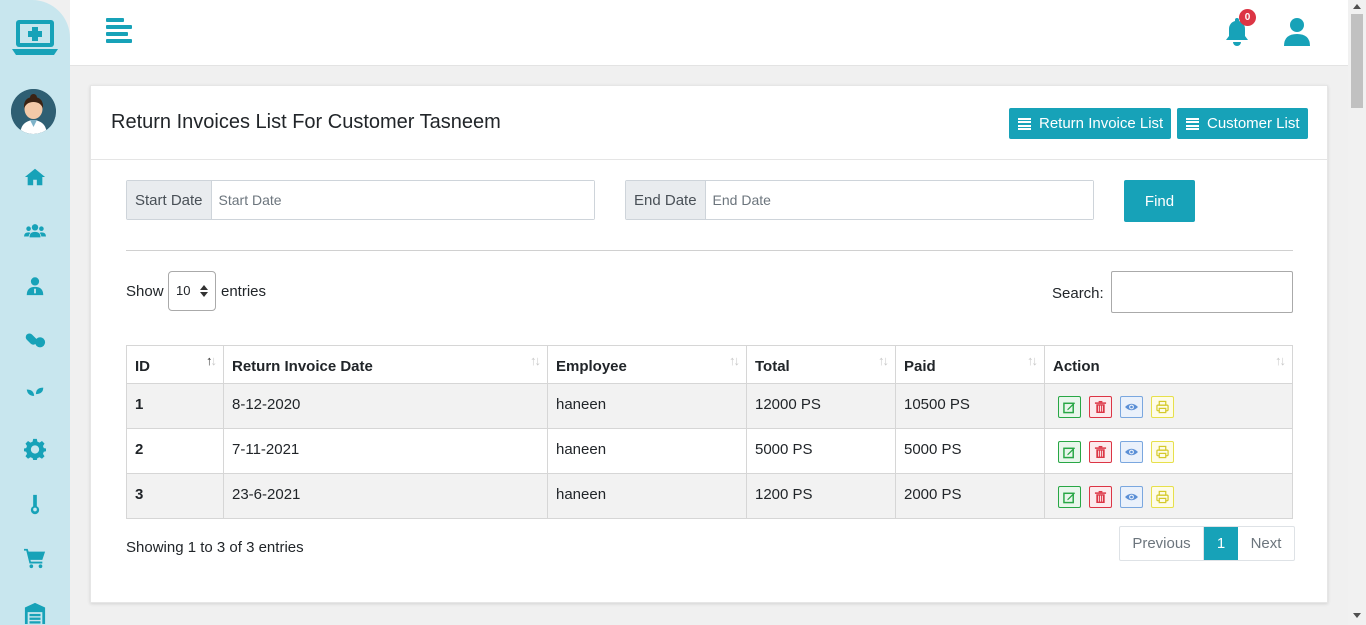  I want to click on customer-list-button: Customer List, so click(1242, 123).